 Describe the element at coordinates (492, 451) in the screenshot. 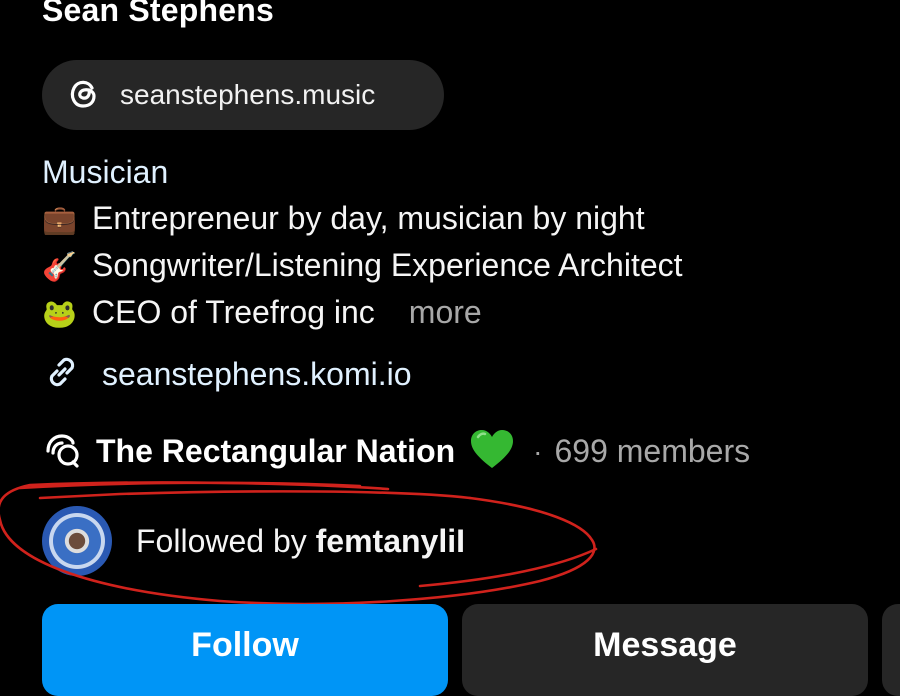

I see `green-heart-icon` at that location.